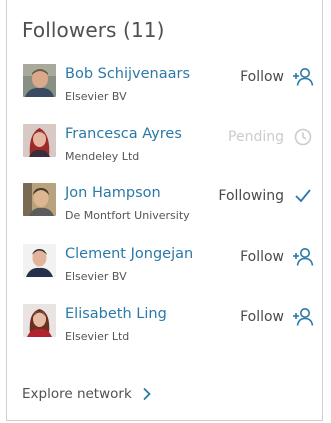 The width and height of the screenshot is (331, 423). What do you see at coordinates (127, 74) in the screenshot?
I see `follower-name: Bob Schijvenaars` at bounding box center [127, 74].